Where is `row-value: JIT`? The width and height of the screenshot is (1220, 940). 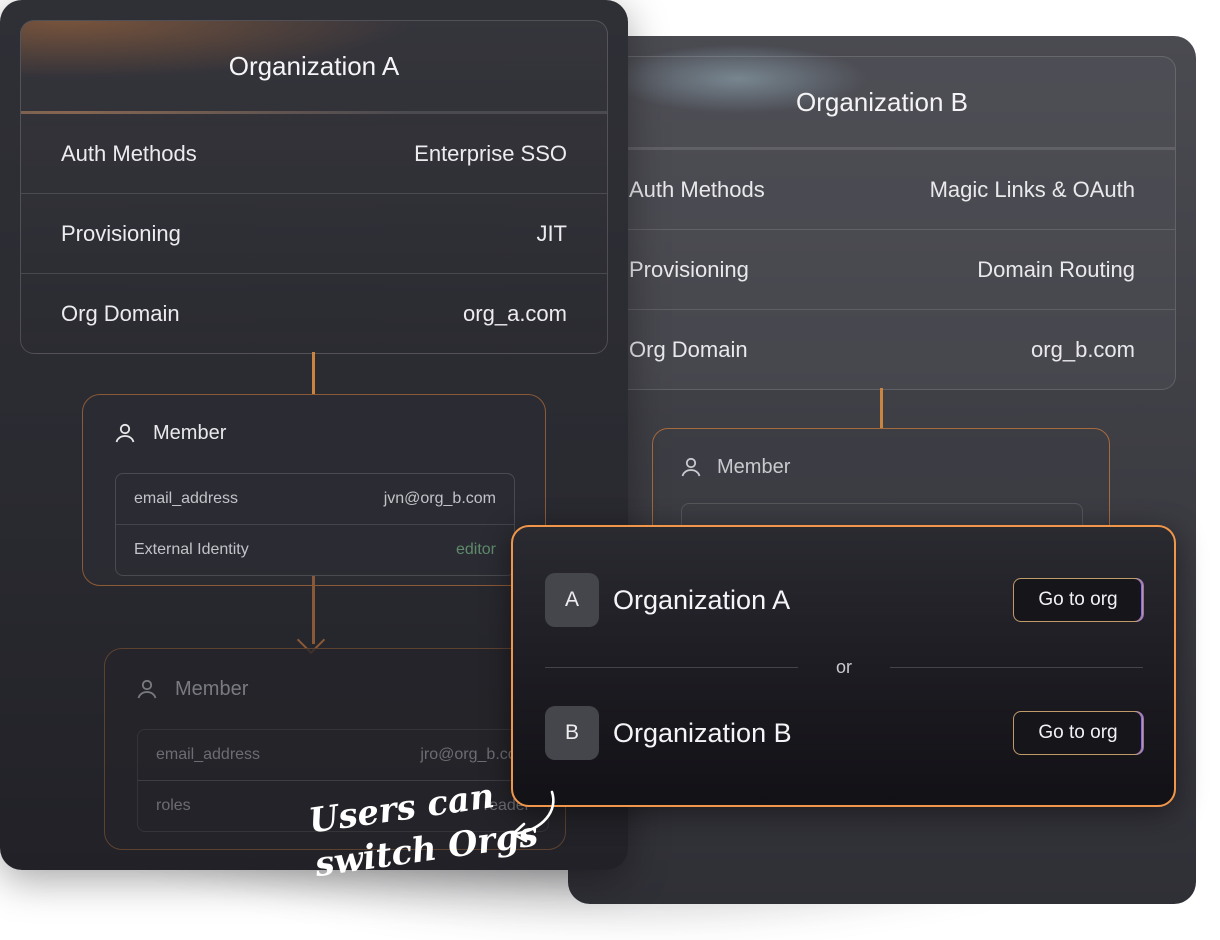
row-value: JIT is located at coordinates (551, 233).